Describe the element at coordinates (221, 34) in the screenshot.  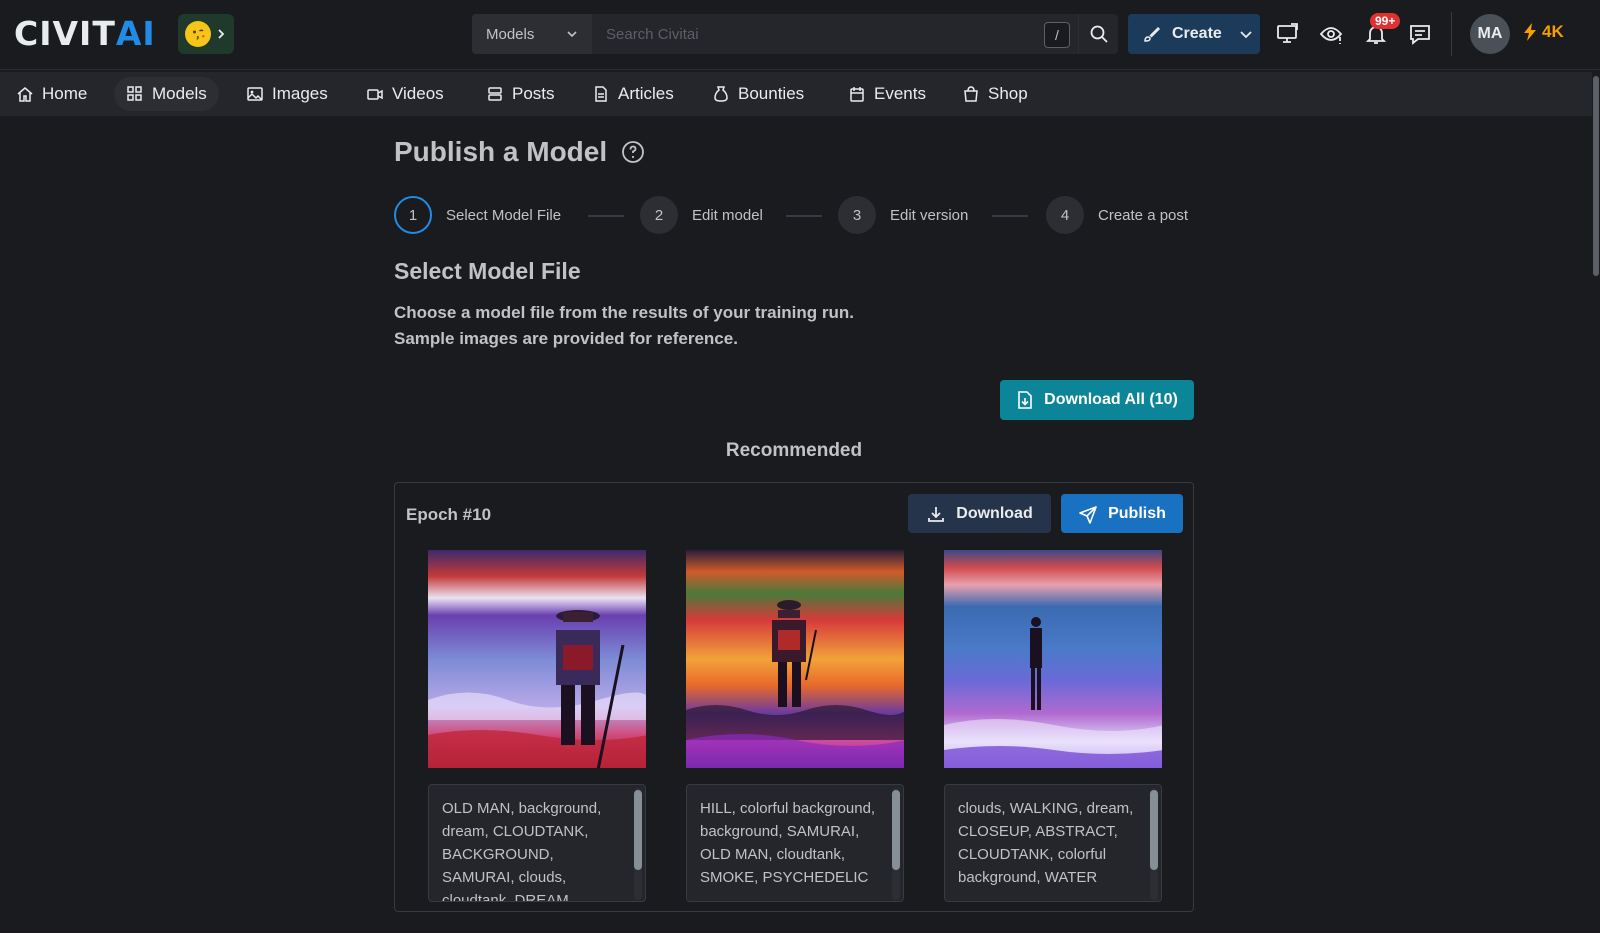
I see `chevron-right-icon` at that location.